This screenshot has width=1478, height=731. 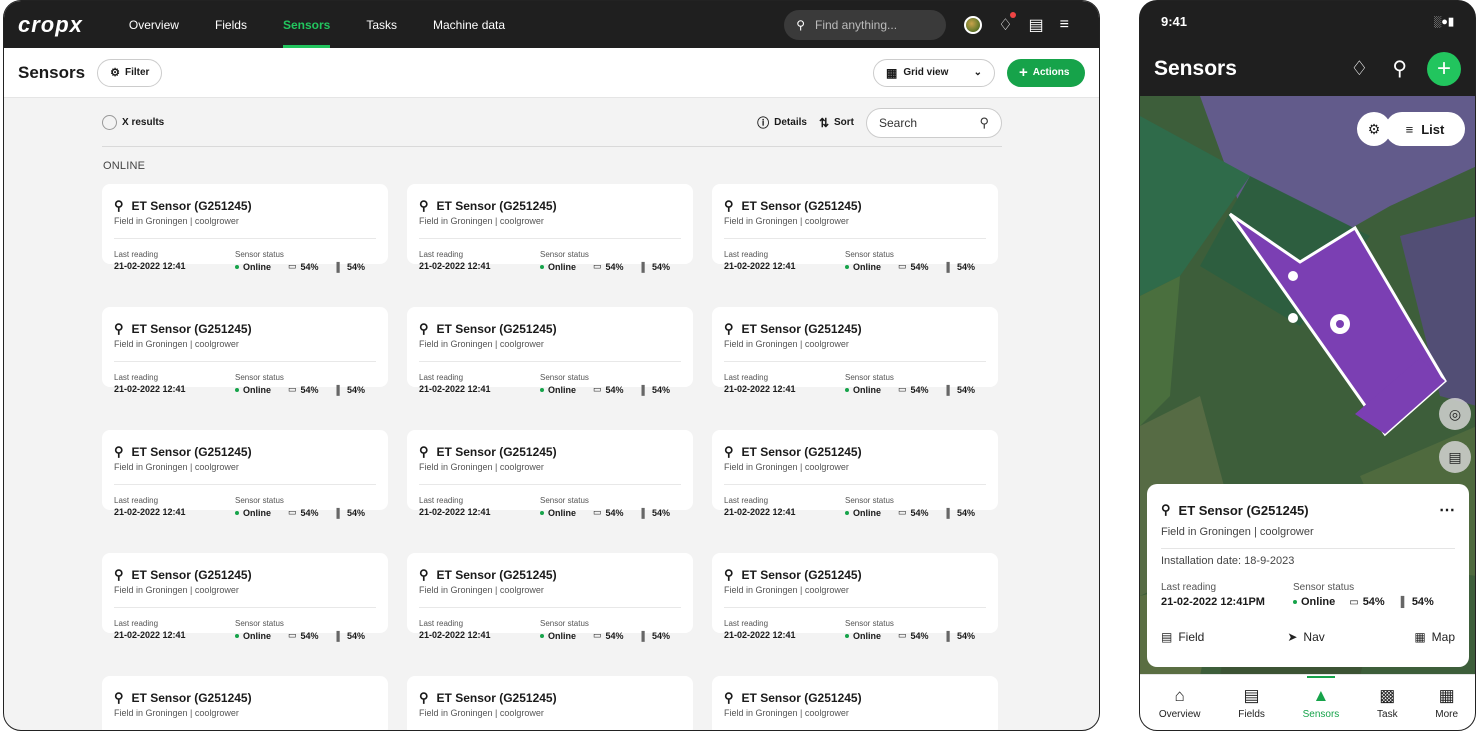 I want to click on sort-icon: ⇅, so click(x=823, y=122).